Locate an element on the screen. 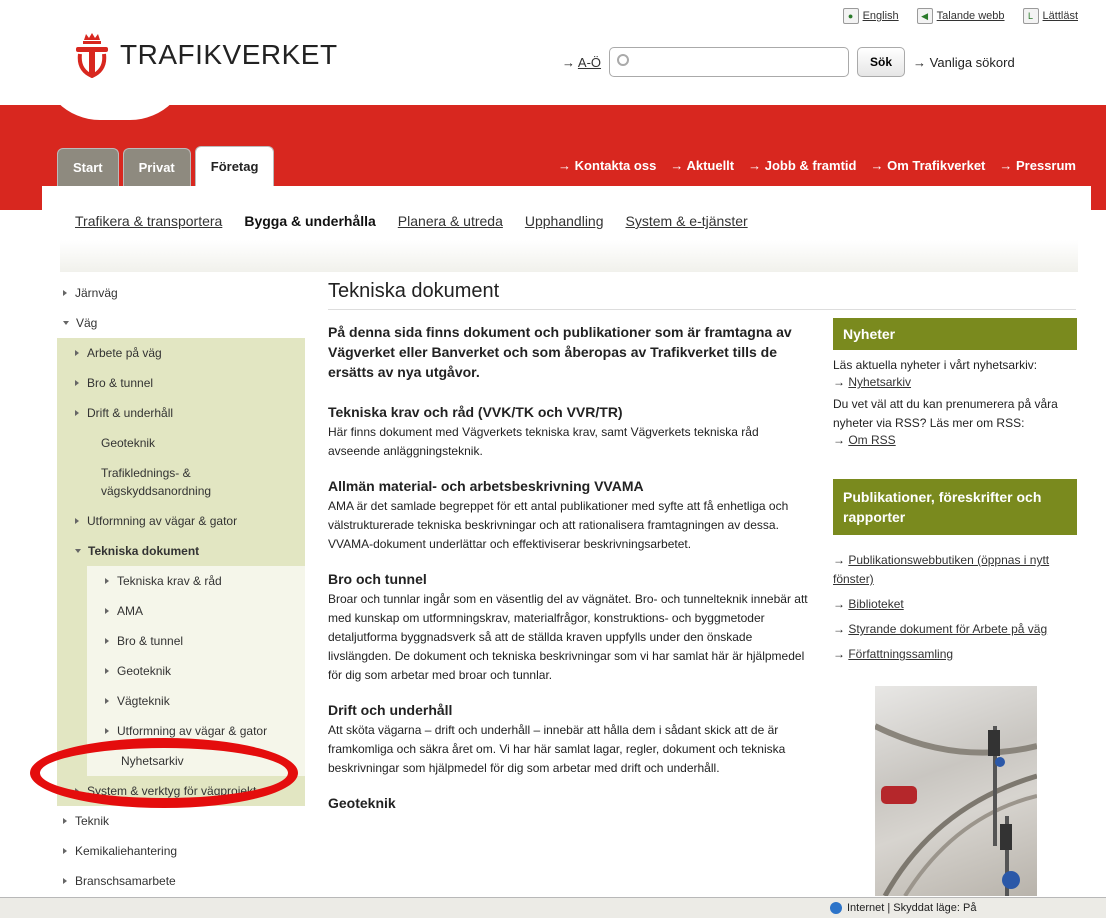 This screenshot has height=918, width=1106. talande-link: ◀ Talande webb is located at coordinates (960, 16).